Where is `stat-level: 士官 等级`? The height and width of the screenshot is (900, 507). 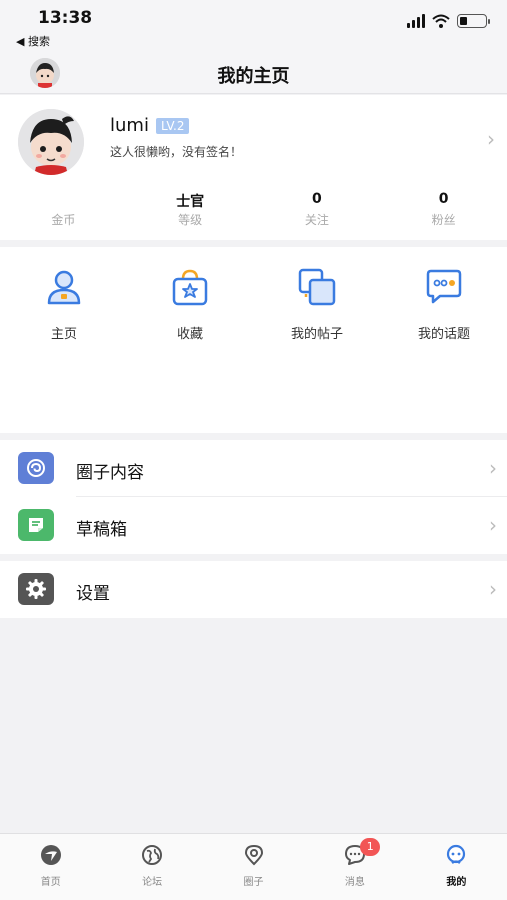
stat-level: 士官 等级 is located at coordinates (190, 209).